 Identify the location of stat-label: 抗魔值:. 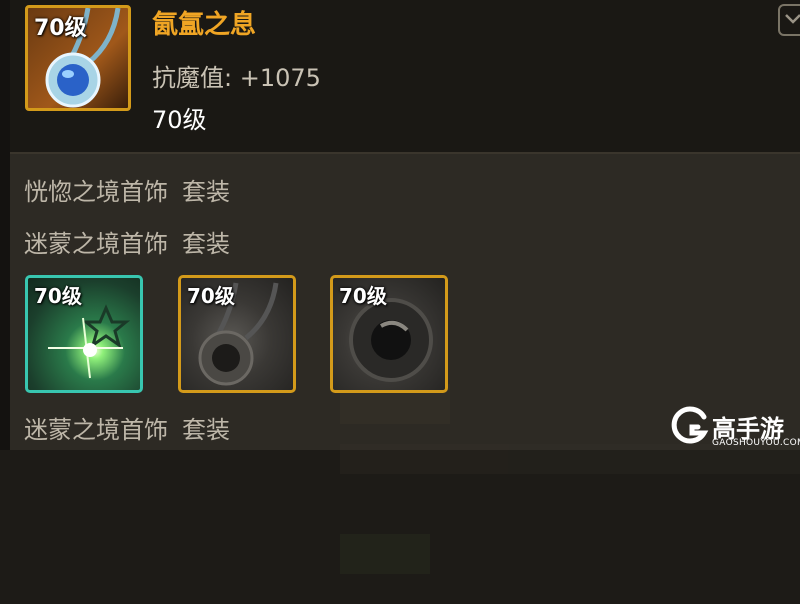
(192, 78).